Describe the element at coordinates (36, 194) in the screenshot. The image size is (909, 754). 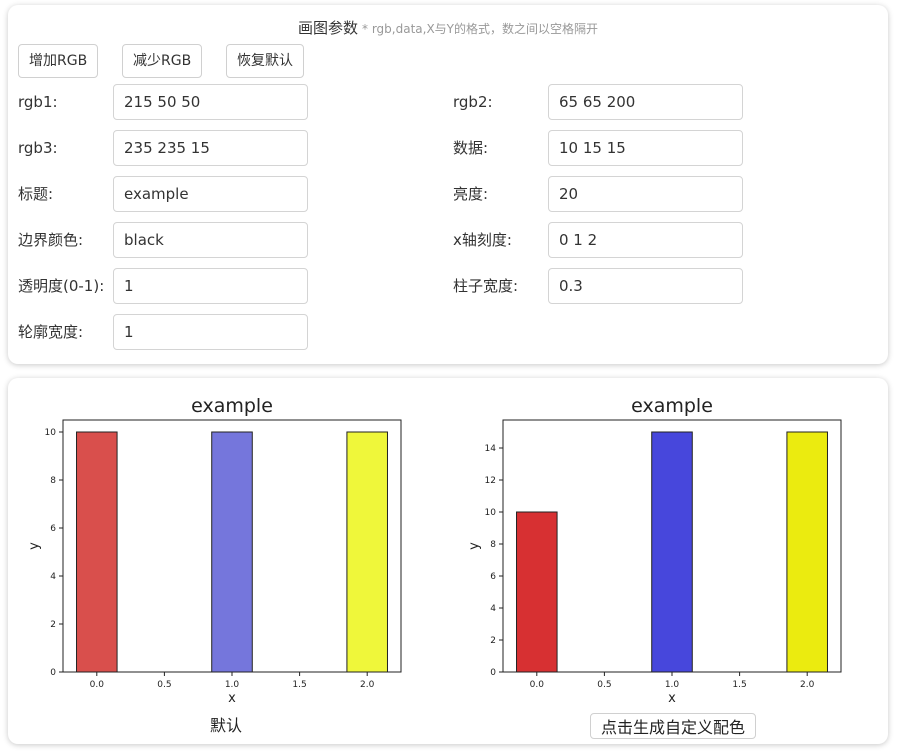
I see `title-label: 标题:` at that location.